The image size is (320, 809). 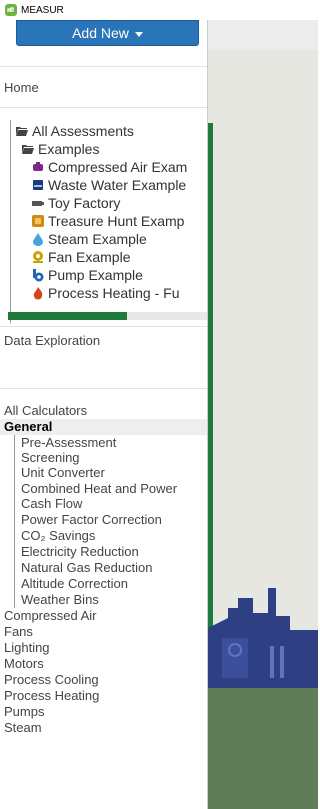 I want to click on calculator-category: Process Heating, so click(x=103, y=696).